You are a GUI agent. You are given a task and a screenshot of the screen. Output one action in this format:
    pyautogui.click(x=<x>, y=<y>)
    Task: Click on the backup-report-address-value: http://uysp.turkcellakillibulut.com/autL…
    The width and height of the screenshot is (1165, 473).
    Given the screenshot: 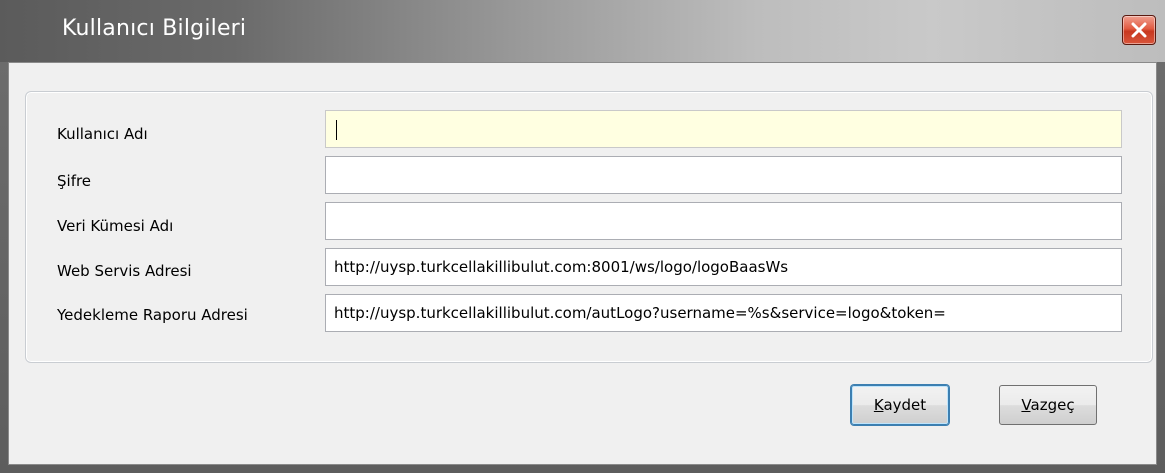 What is the action you would take?
    pyautogui.click(x=640, y=313)
    